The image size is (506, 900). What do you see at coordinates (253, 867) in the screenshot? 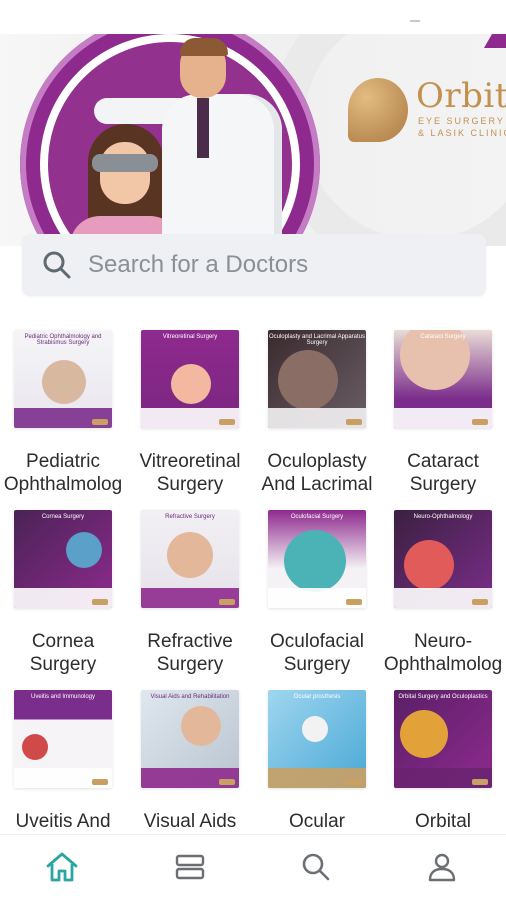
I see `bottom-navigation` at bounding box center [253, 867].